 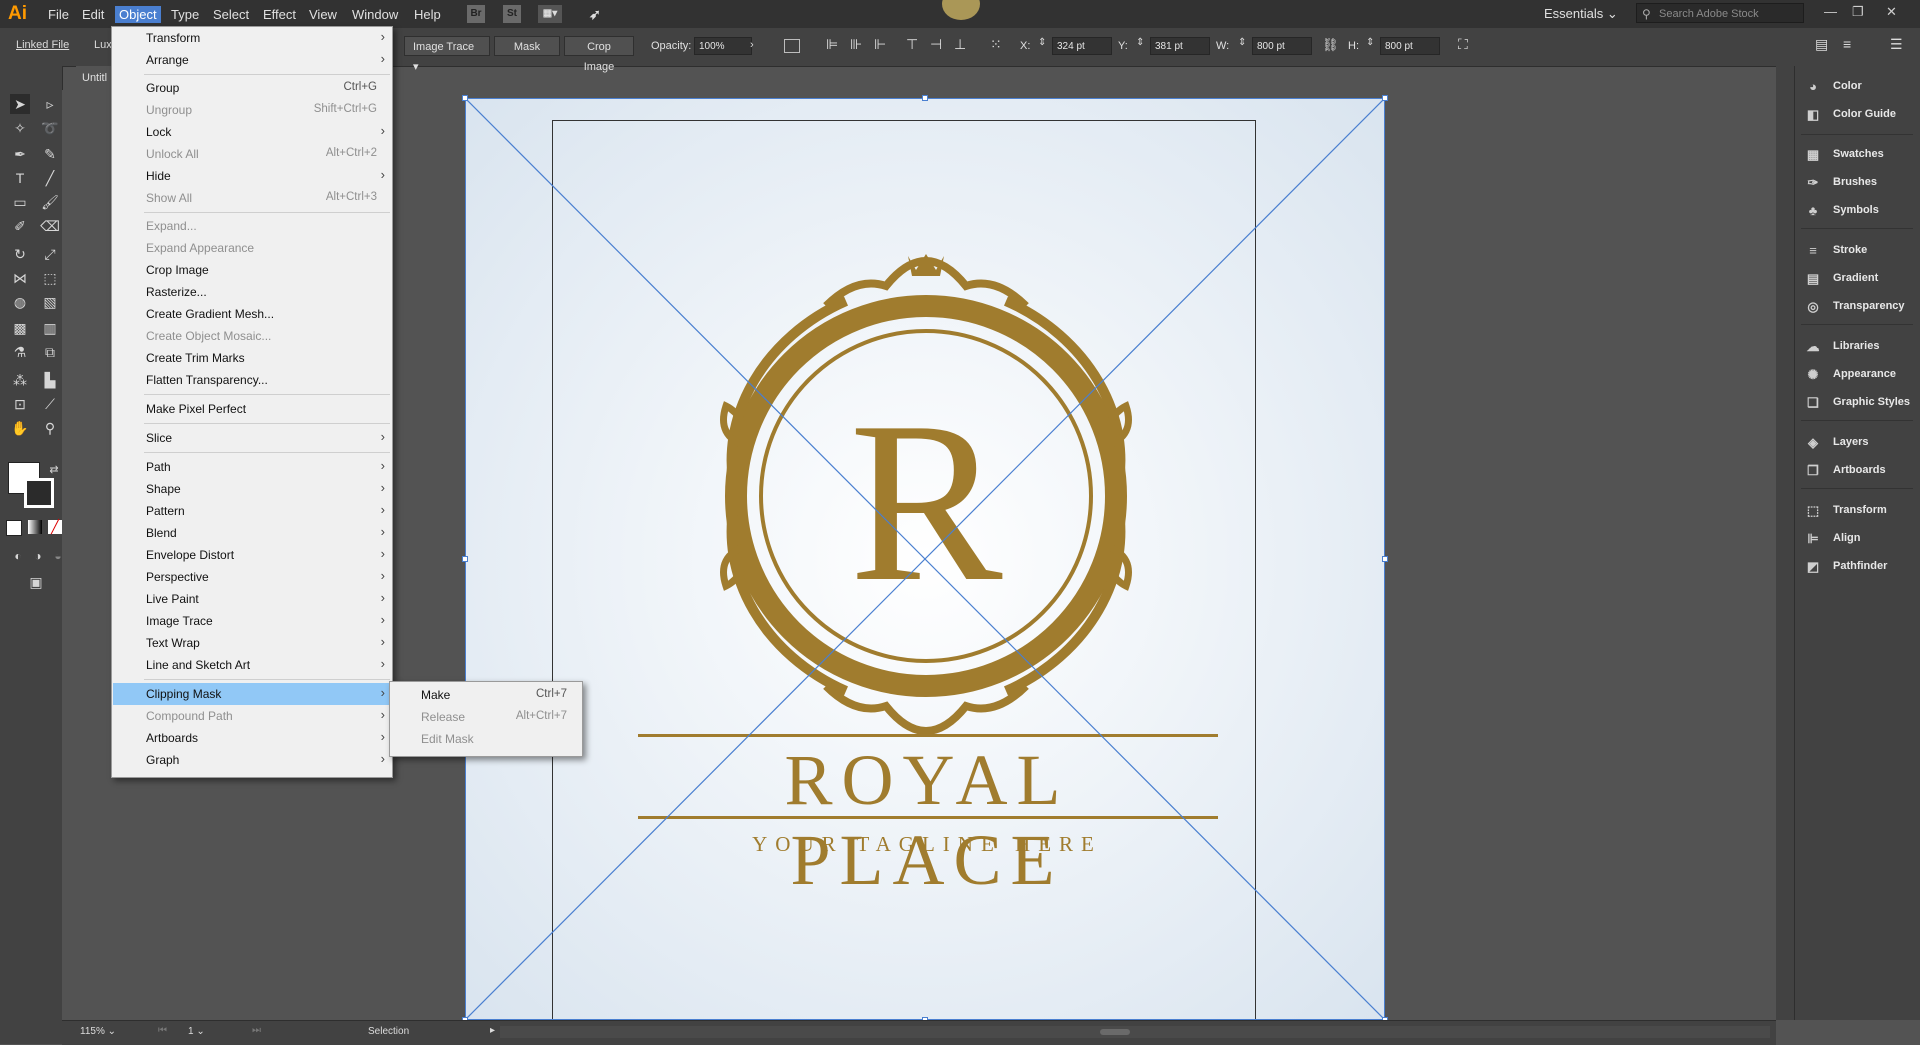 I want to click on magic-wand-tool-icon: ✧, so click(x=20, y=128).